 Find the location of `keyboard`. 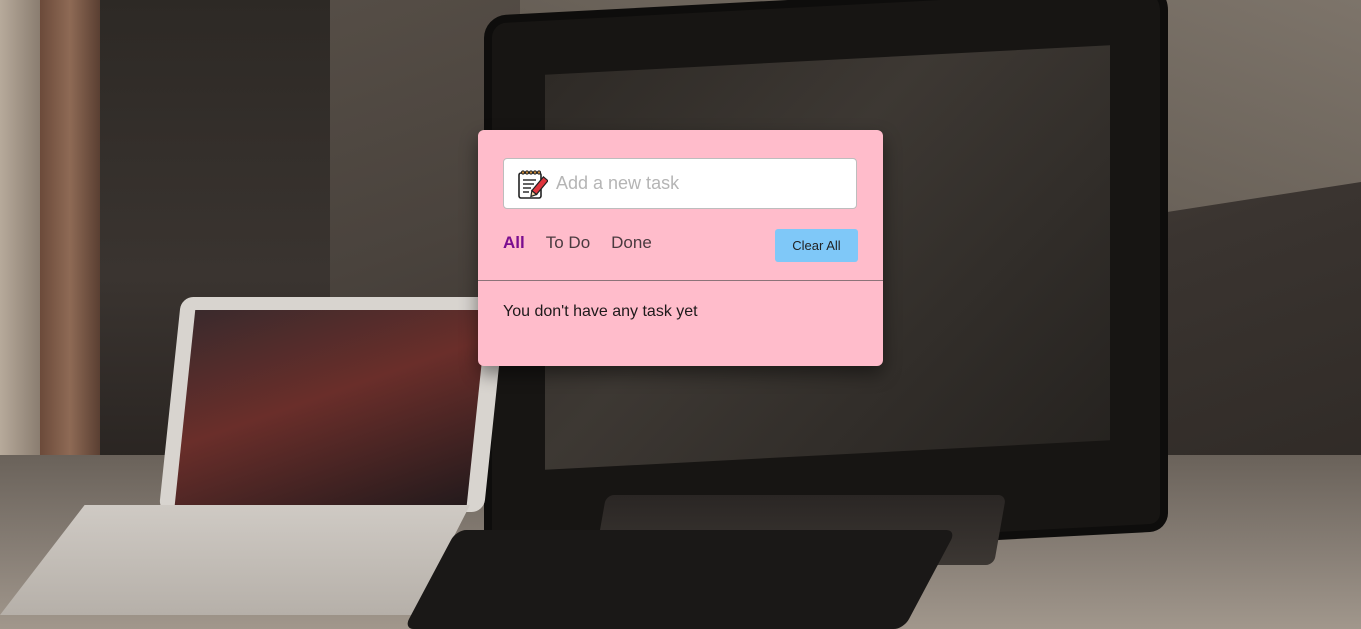

keyboard is located at coordinates (680, 579).